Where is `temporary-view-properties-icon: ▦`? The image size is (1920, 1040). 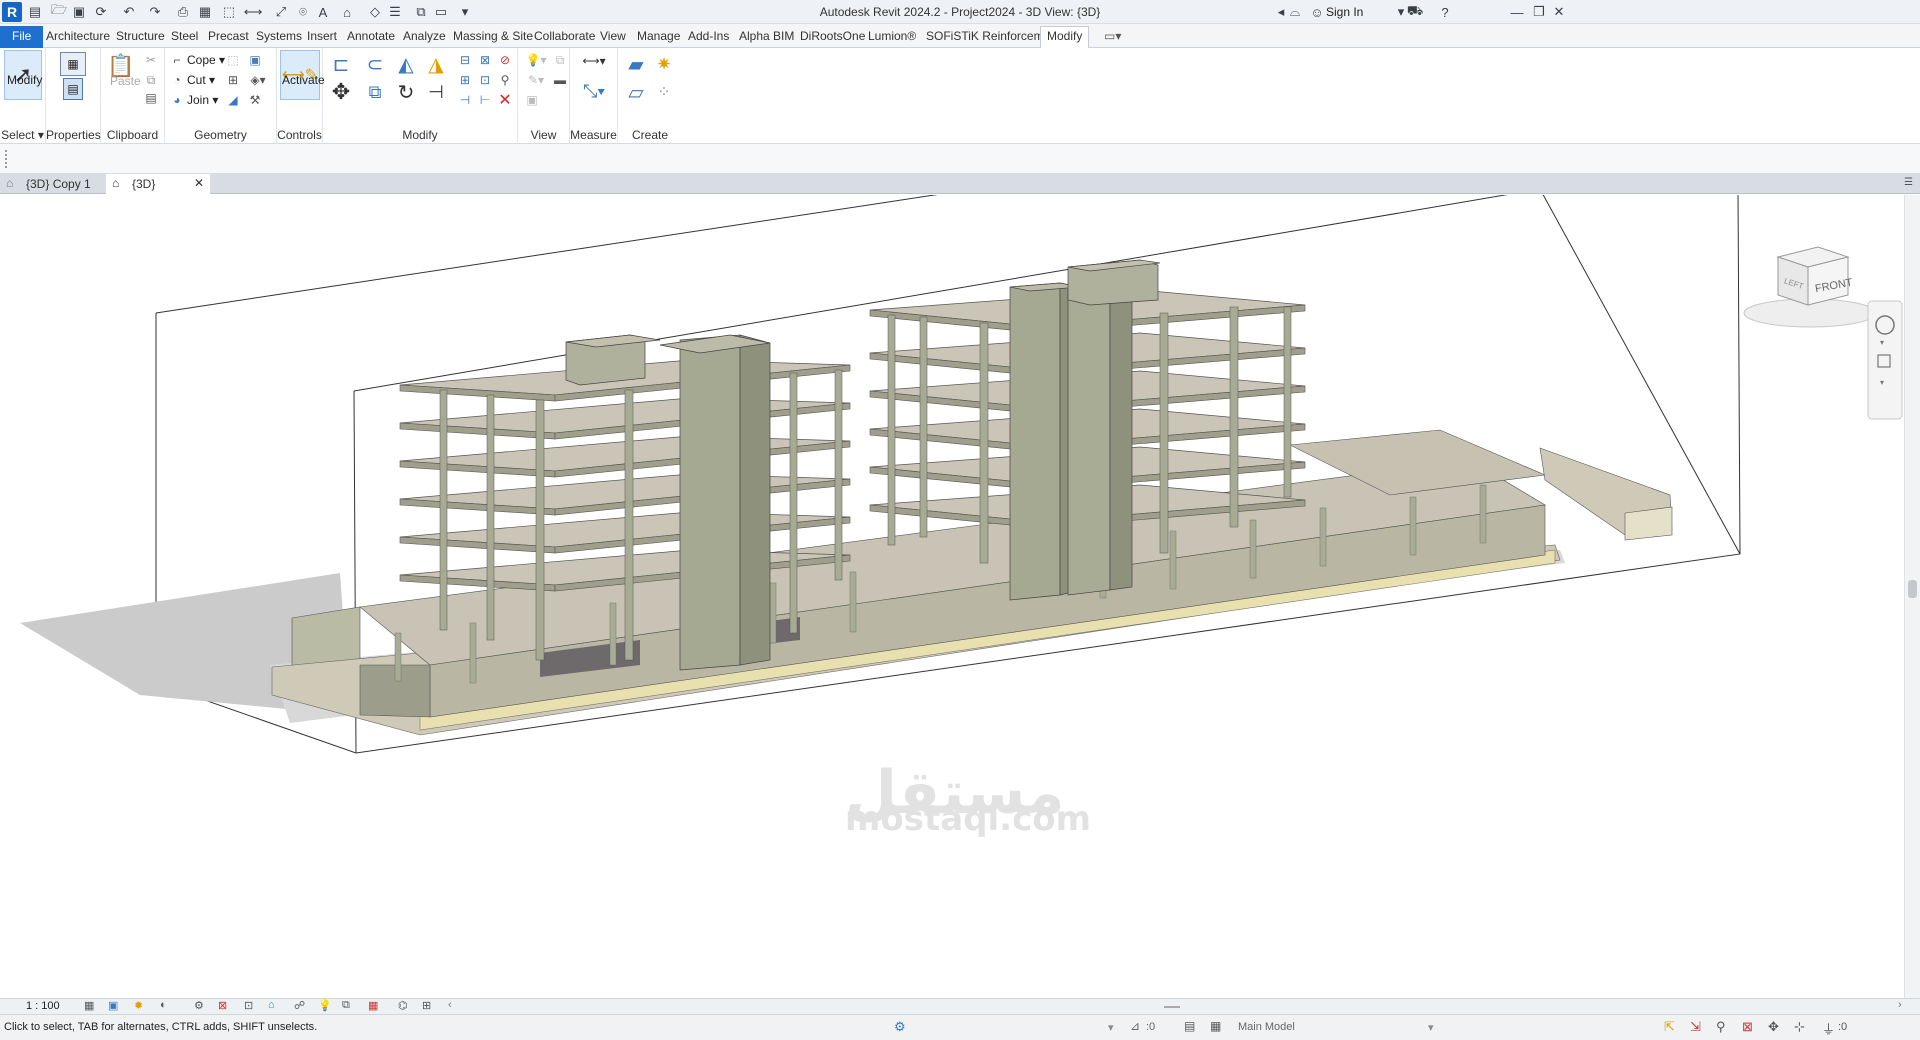 temporary-view-properties-icon: ▦ is located at coordinates (373, 1005).